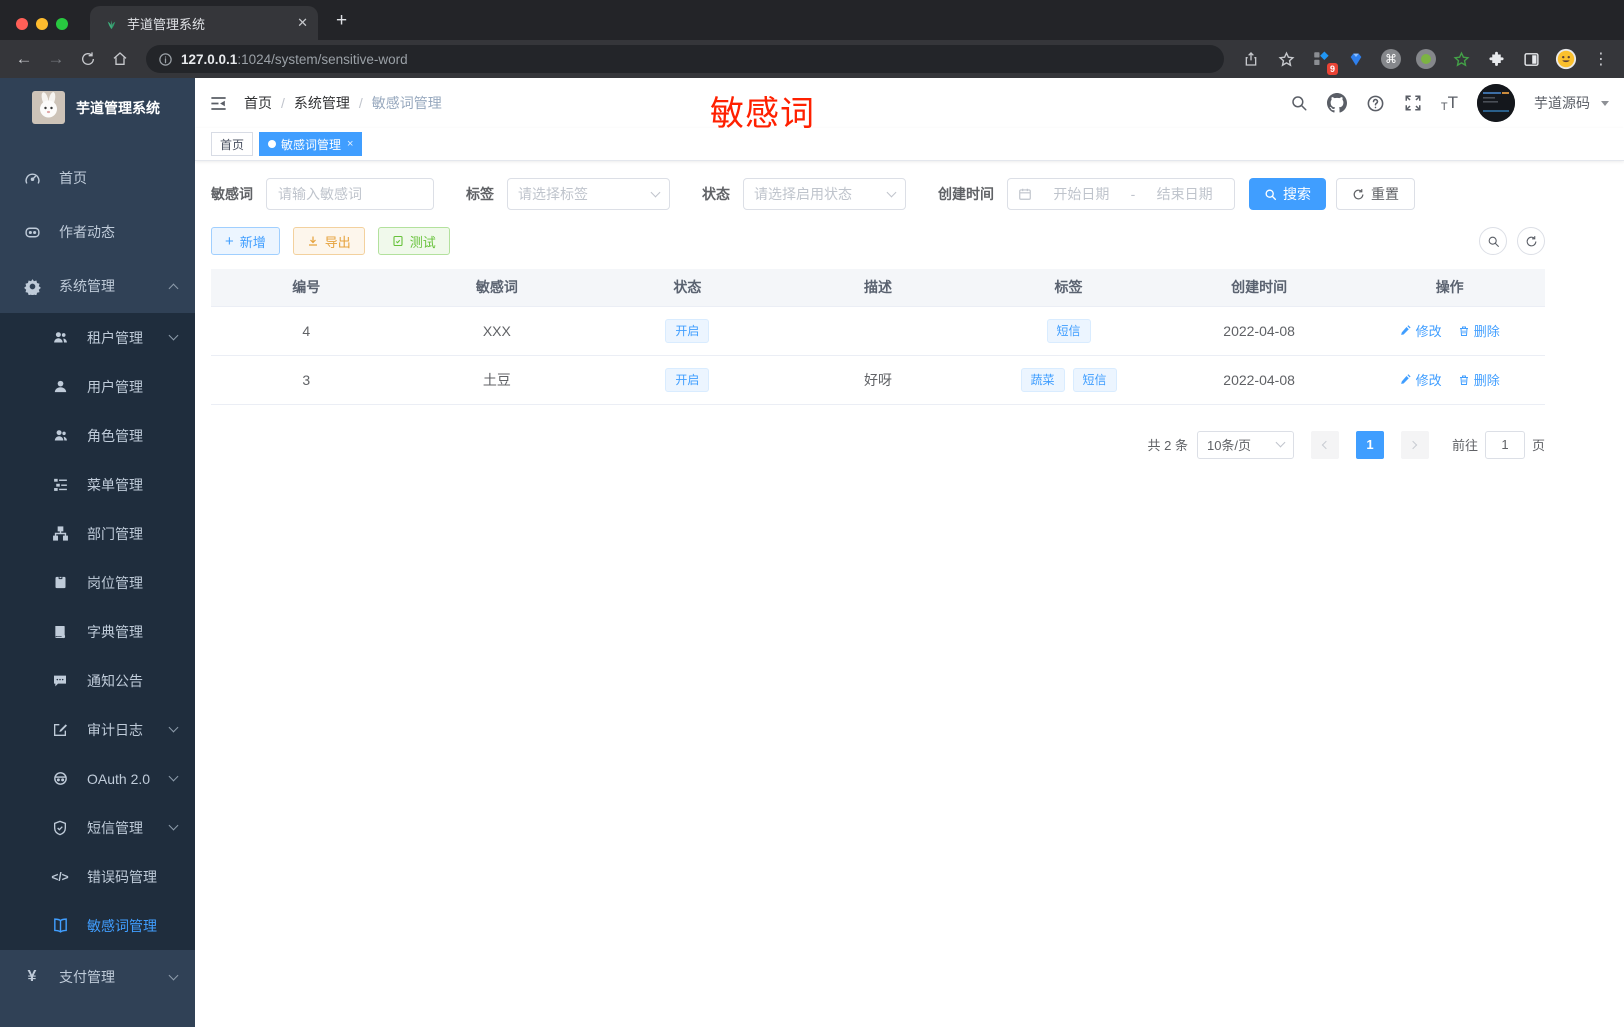 The height and width of the screenshot is (1027, 1624). I want to click on red-annotation: 敏感词, so click(762, 114).